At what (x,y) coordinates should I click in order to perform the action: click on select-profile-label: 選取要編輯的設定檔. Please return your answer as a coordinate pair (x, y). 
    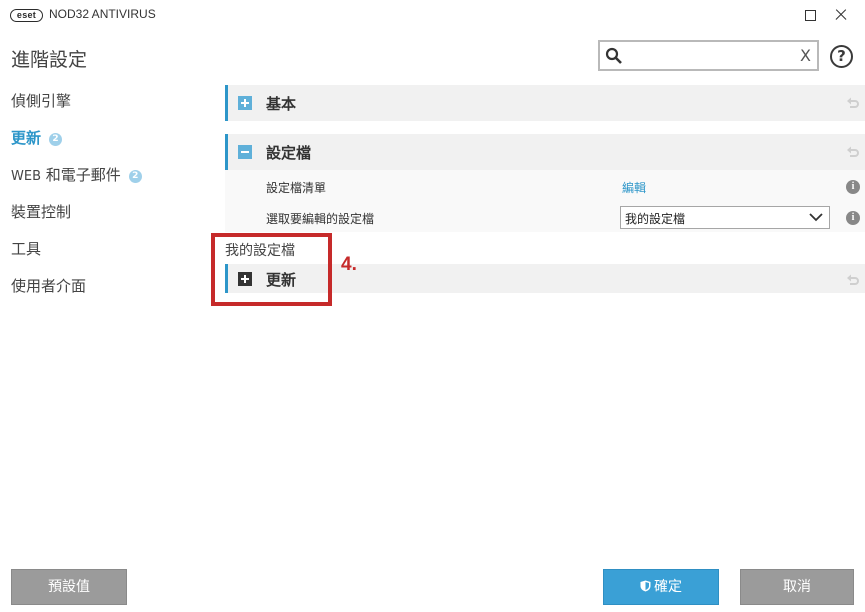
    Looking at the image, I should click on (320, 219).